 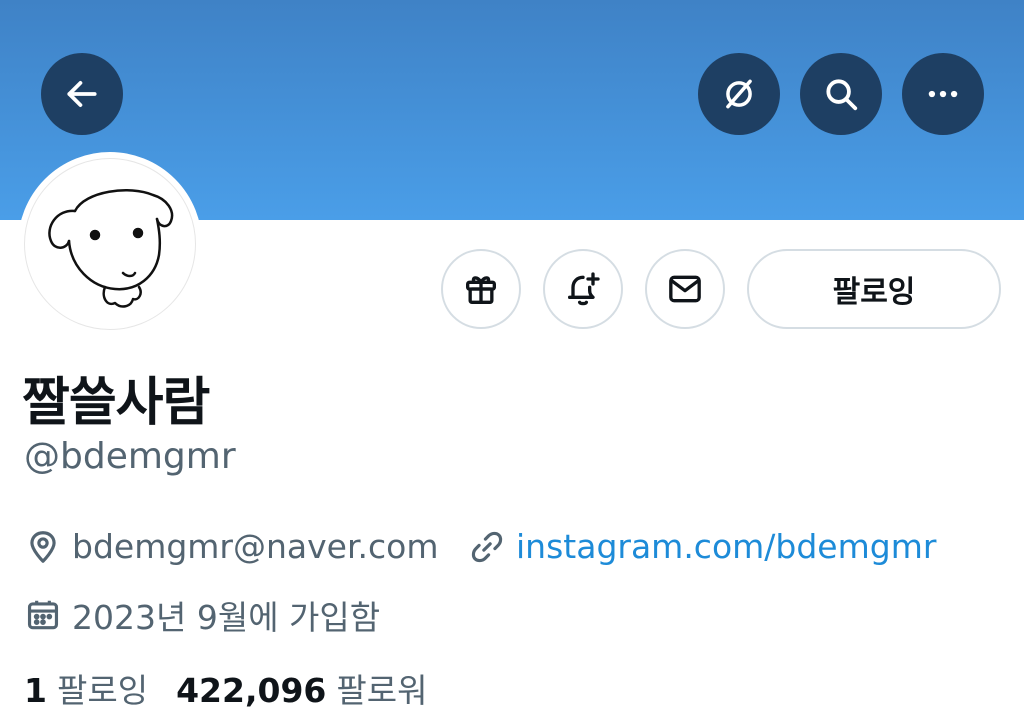 What do you see at coordinates (487, 546) in the screenshot?
I see `link-icon` at bounding box center [487, 546].